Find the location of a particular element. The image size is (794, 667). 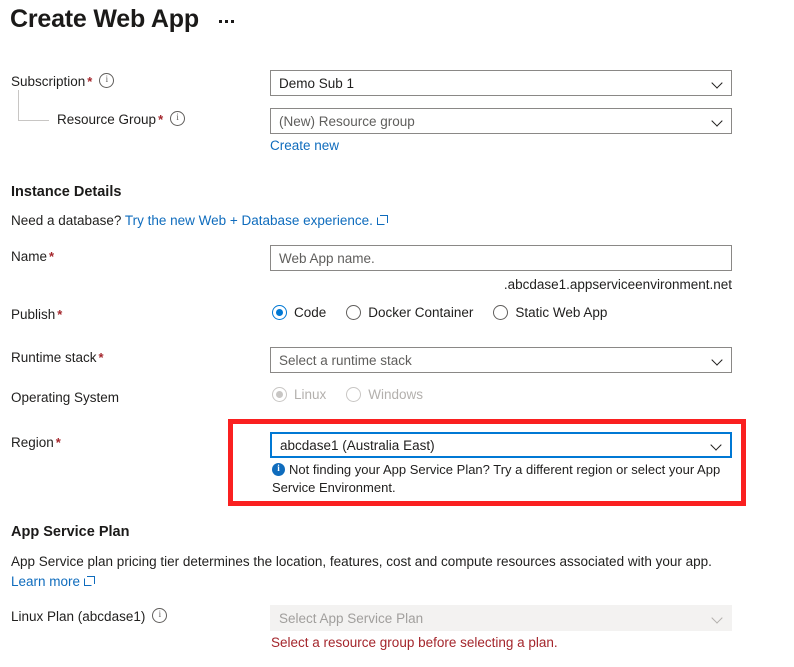

subscription-dropdown: Demo Sub 1 is located at coordinates (501, 83).